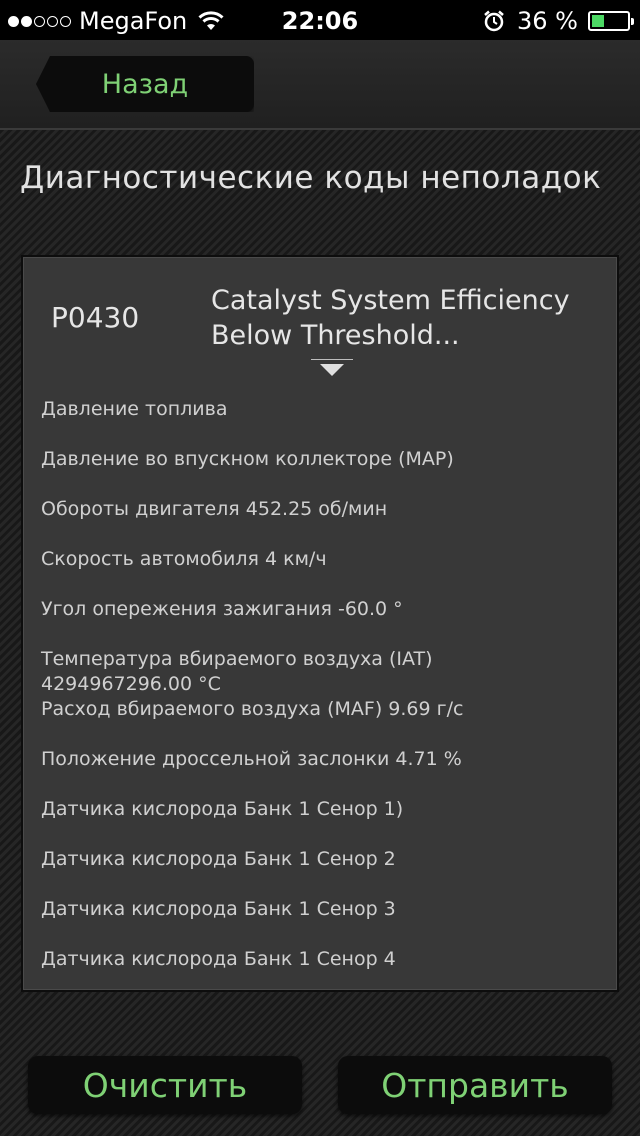 This screenshot has width=640, height=1136. Describe the element at coordinates (632, 21) in the screenshot. I see `battery-nub` at that location.